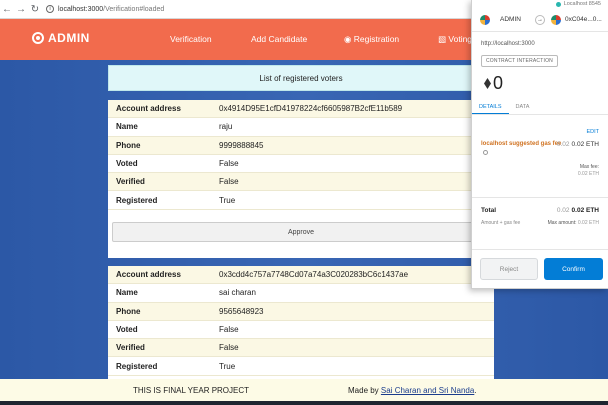  I want to click on total-secondary: 0.02, so click(563, 210).